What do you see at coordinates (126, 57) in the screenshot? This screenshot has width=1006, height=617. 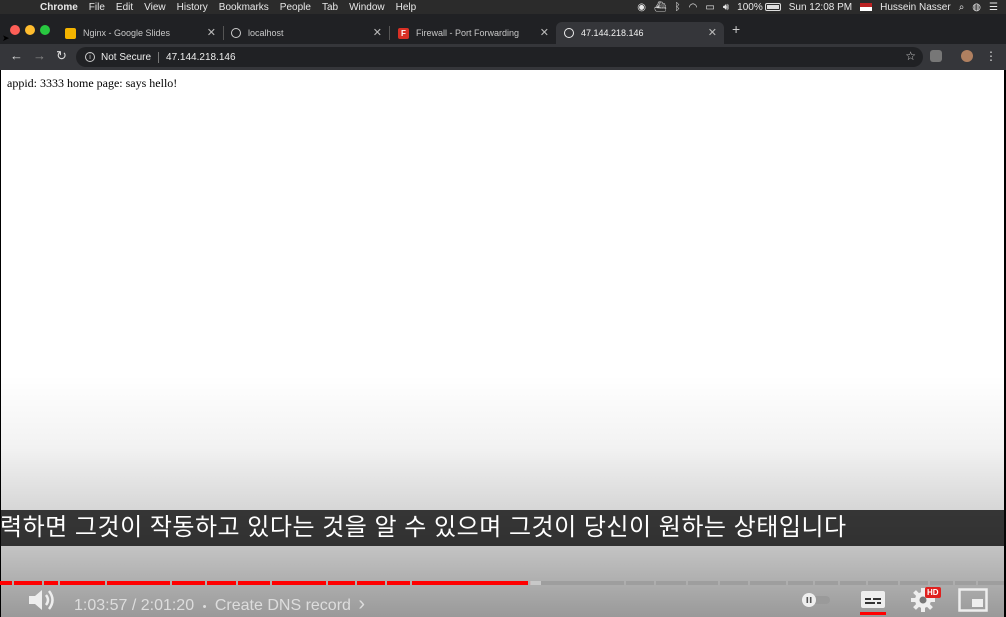 I see `security-label: Not Secure` at bounding box center [126, 57].